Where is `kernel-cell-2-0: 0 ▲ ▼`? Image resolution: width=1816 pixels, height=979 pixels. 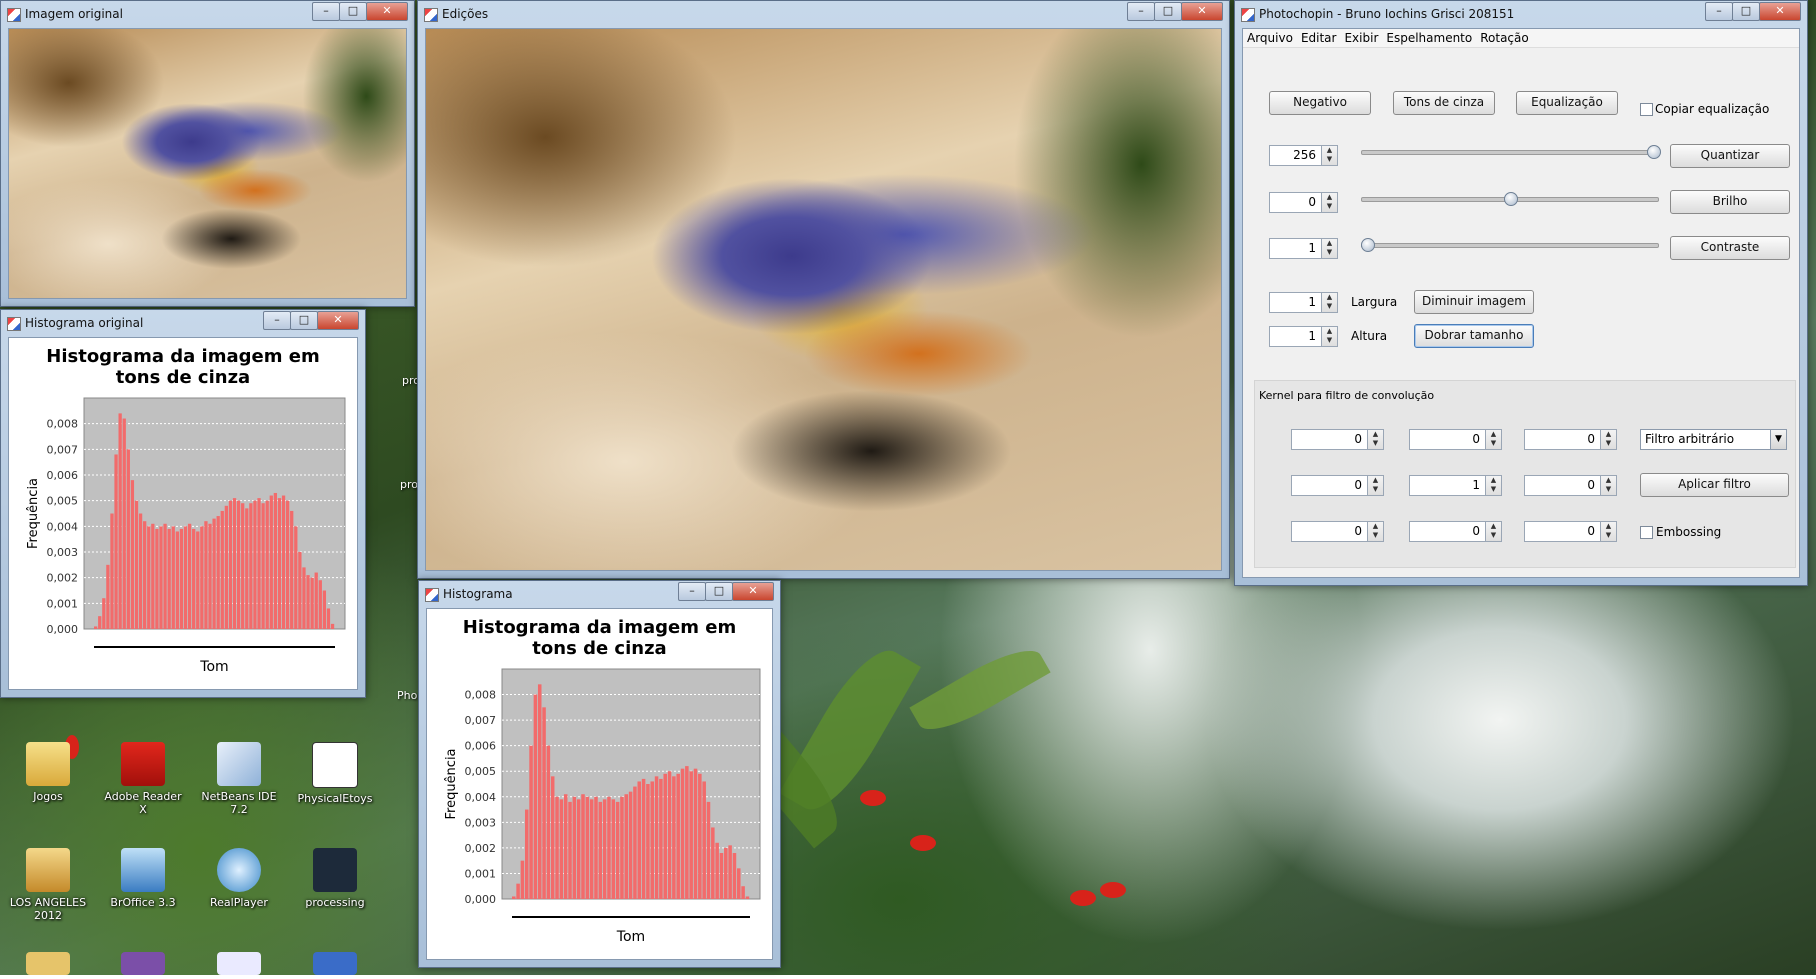
kernel-cell-2-0: 0 ▲ ▼ is located at coordinates (1337, 531).